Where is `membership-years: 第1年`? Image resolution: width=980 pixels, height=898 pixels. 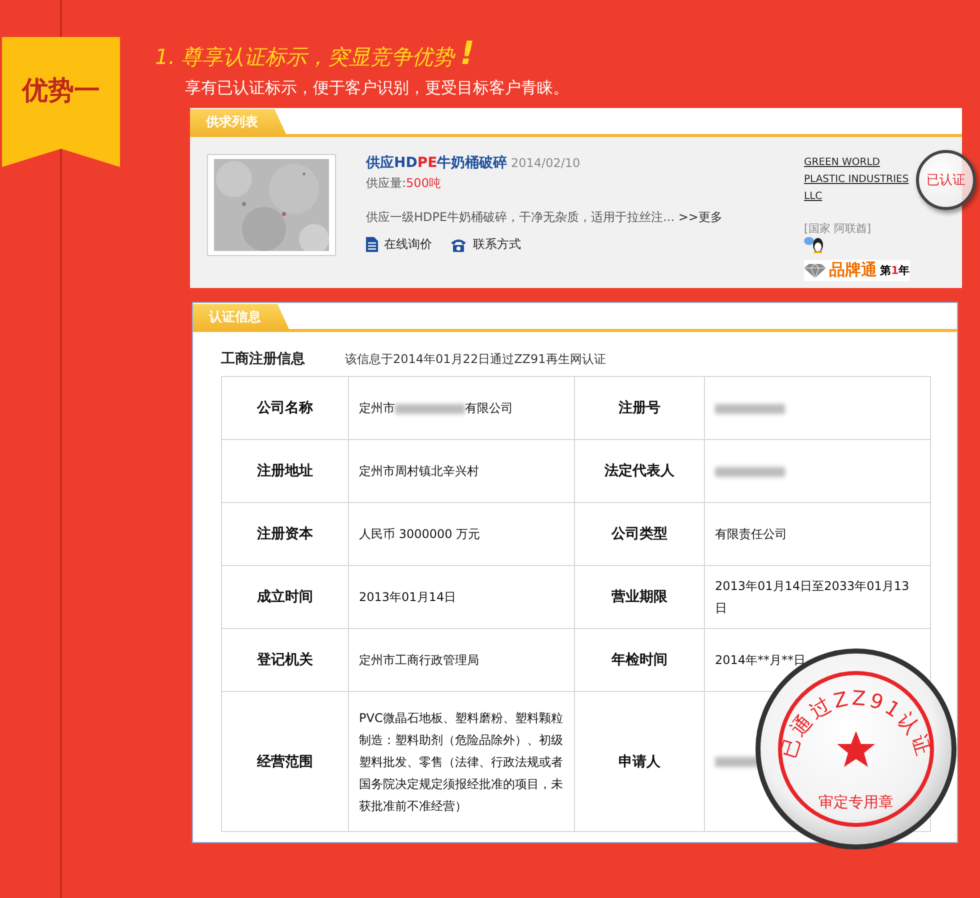 membership-years: 第1年 is located at coordinates (895, 270).